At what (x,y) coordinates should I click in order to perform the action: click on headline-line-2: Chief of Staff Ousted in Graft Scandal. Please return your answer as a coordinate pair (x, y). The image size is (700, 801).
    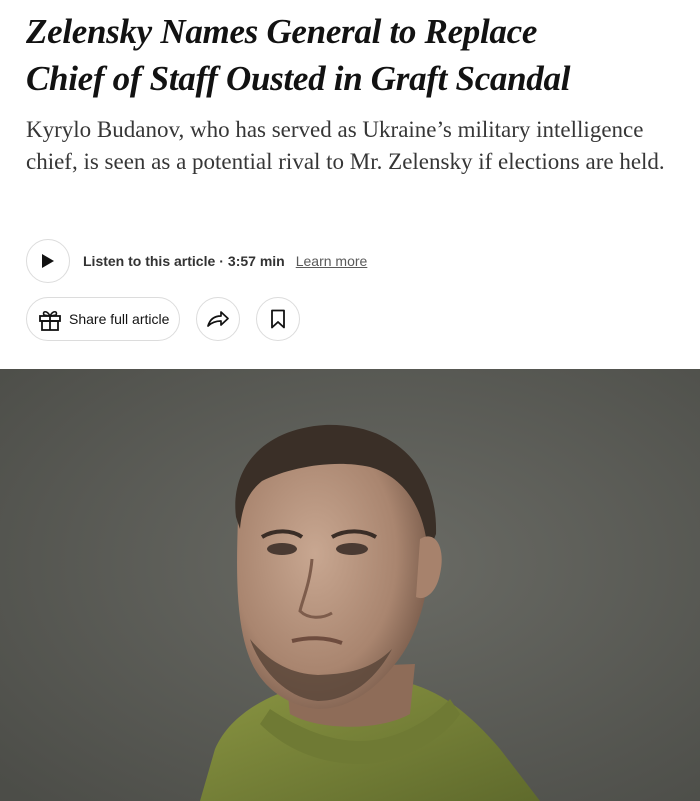
    Looking at the image, I should click on (298, 78).